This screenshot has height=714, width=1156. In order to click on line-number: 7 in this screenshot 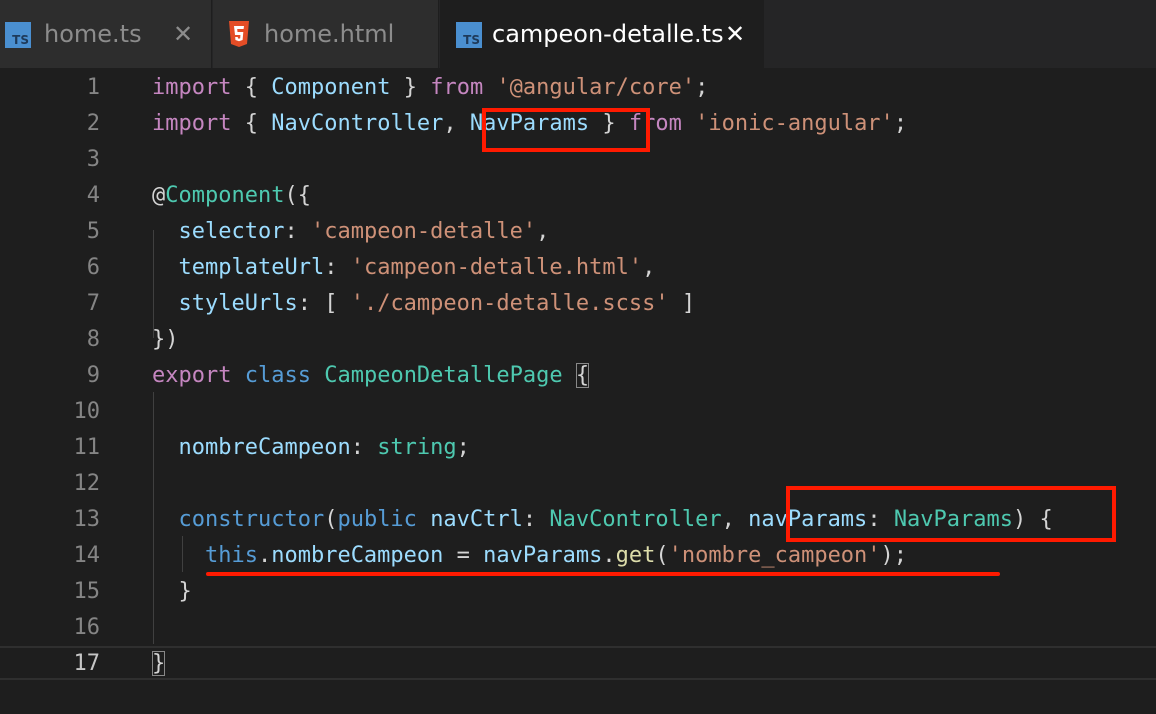, I will do `click(93, 303)`.